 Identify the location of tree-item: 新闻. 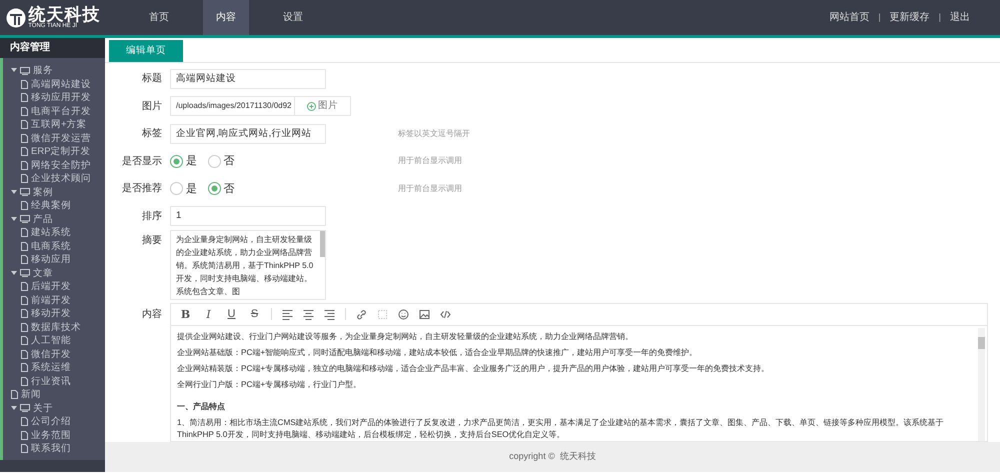
(31, 395).